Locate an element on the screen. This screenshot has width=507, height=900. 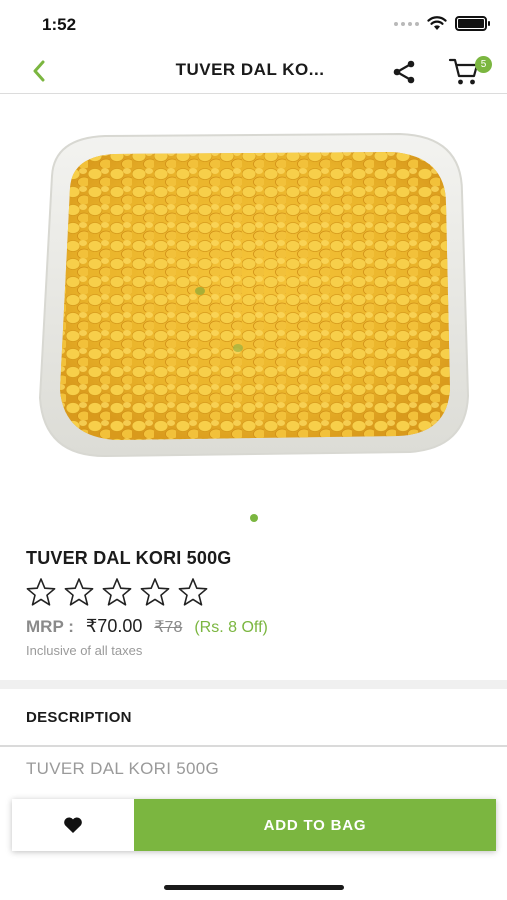
signal-icon is located at coordinates (406, 23).